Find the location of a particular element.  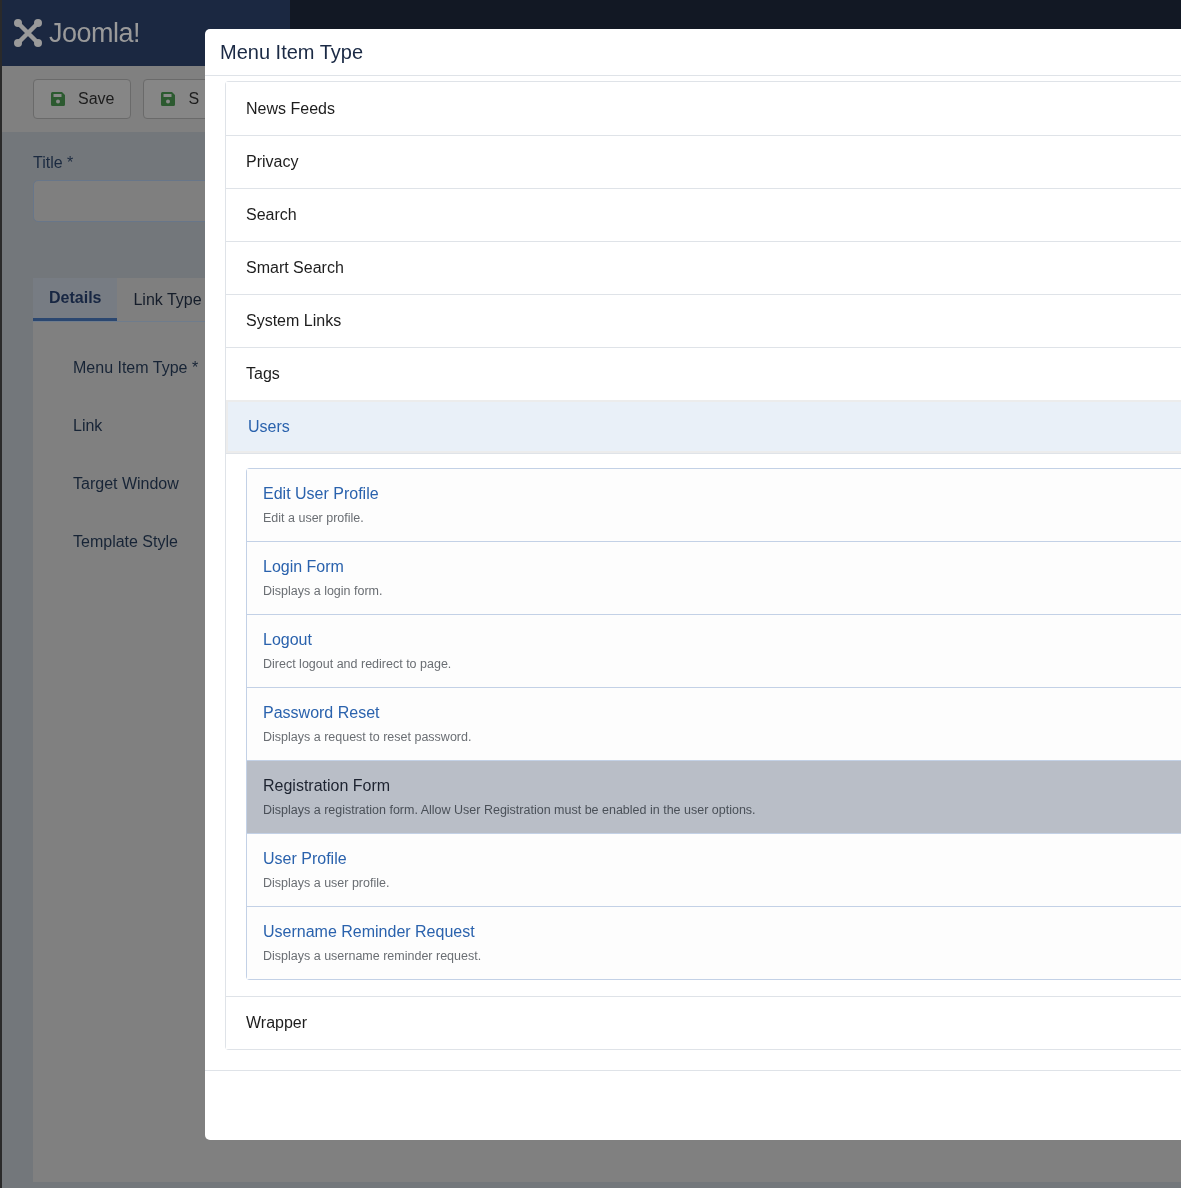

option-description: Displays a login form. is located at coordinates (323, 591).